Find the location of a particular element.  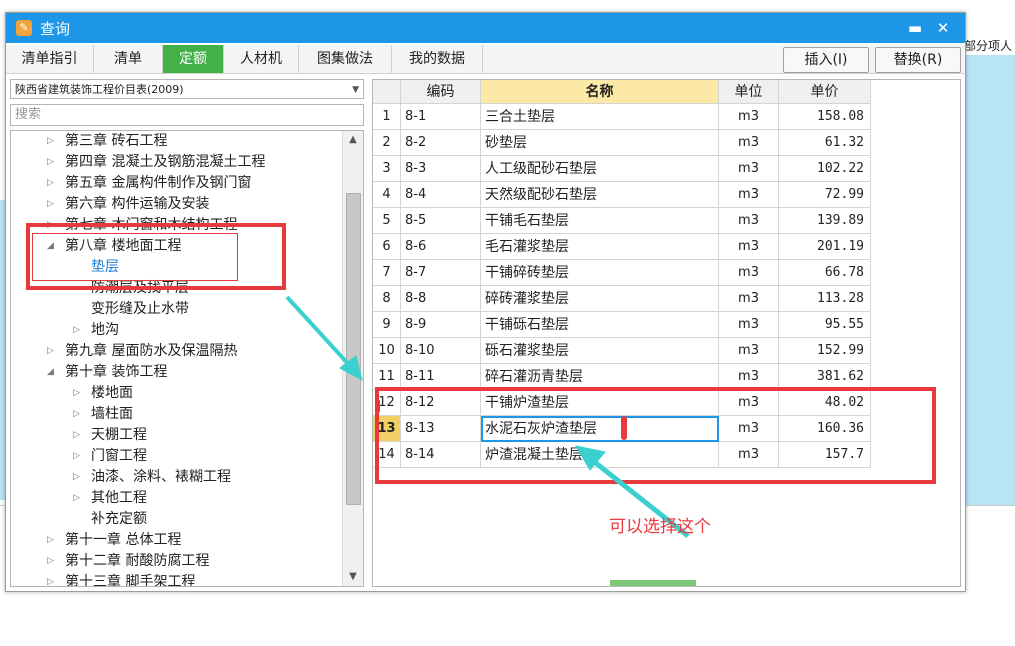

scroll-thumb is located at coordinates (353, 349).